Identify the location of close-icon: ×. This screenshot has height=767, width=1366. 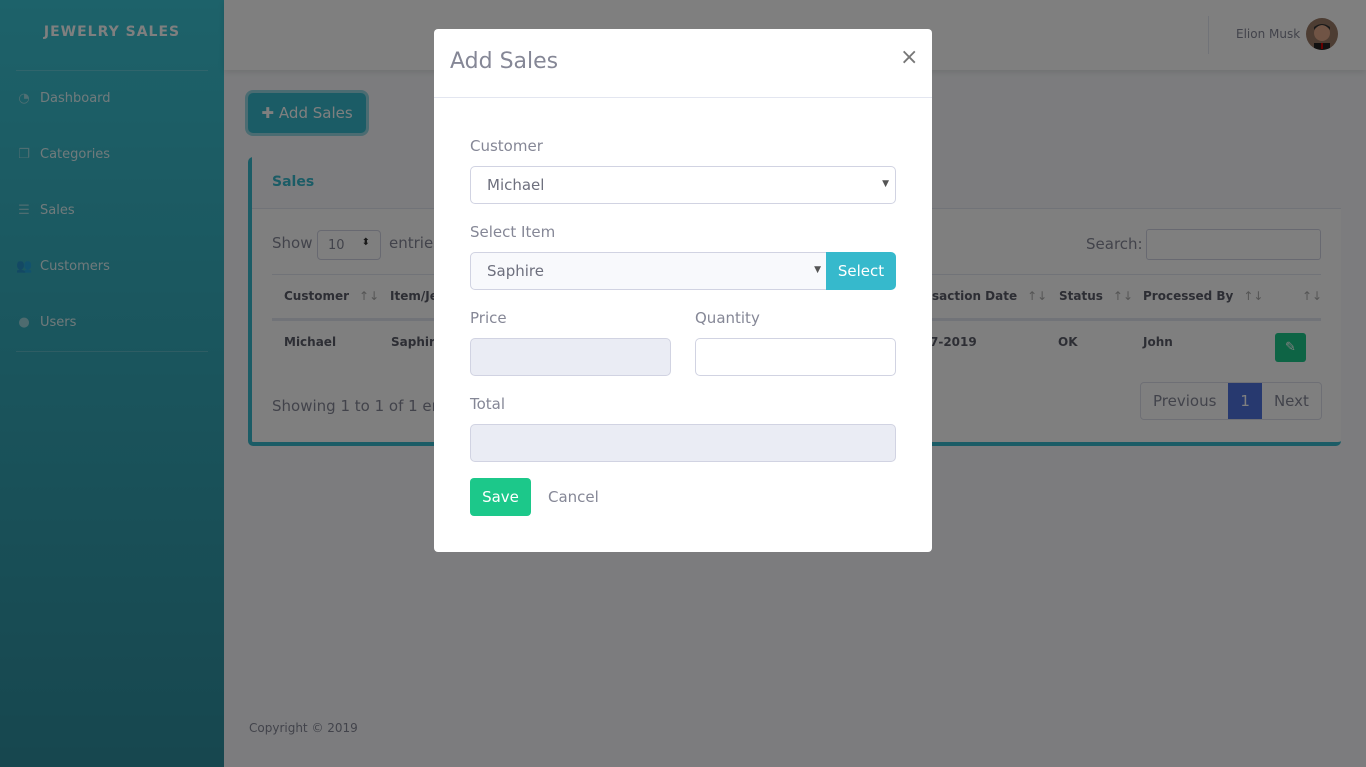
(909, 57).